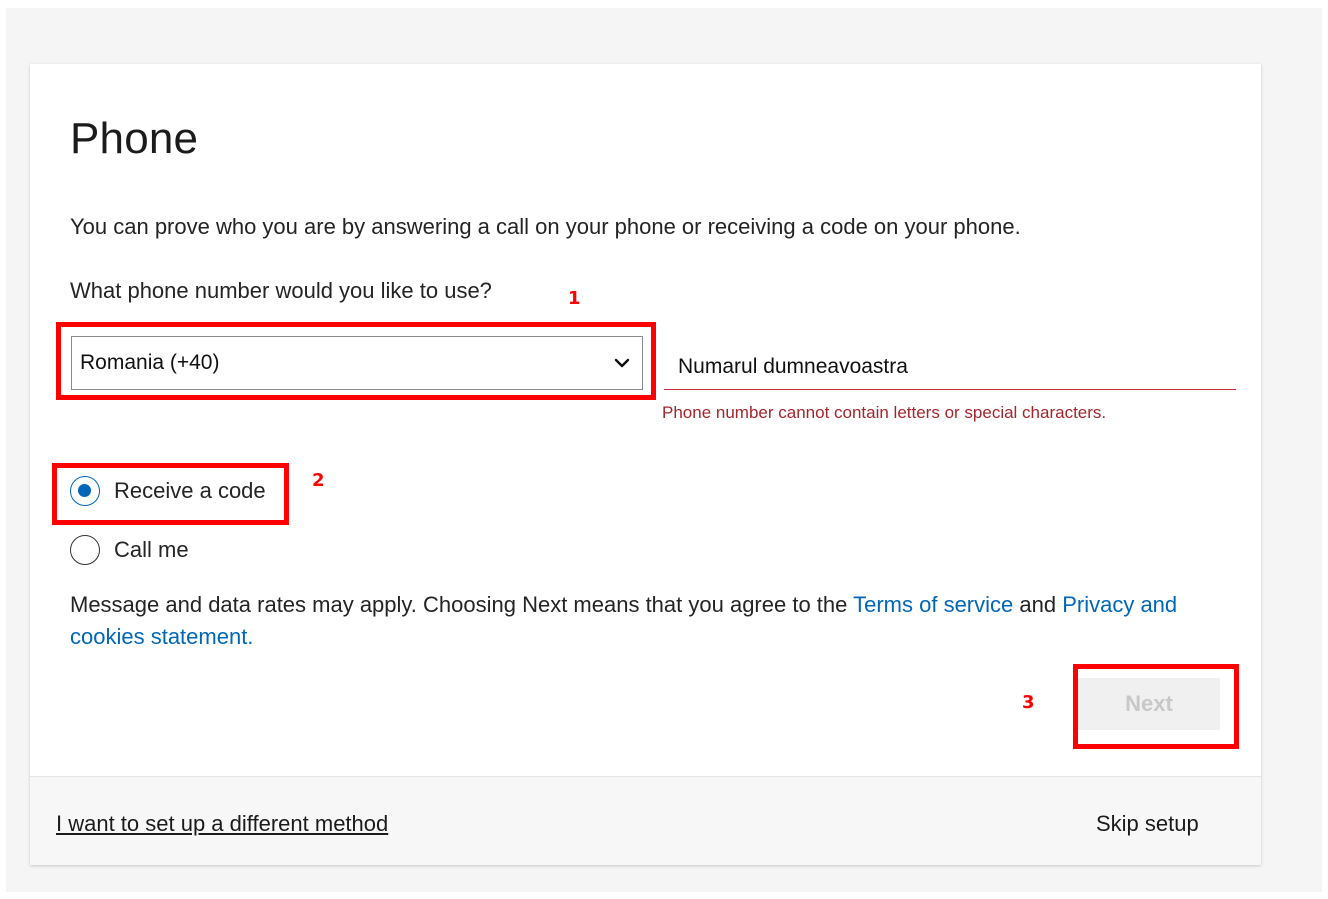  Describe the element at coordinates (151, 549) in the screenshot. I see `call-me-label: Call me` at that location.